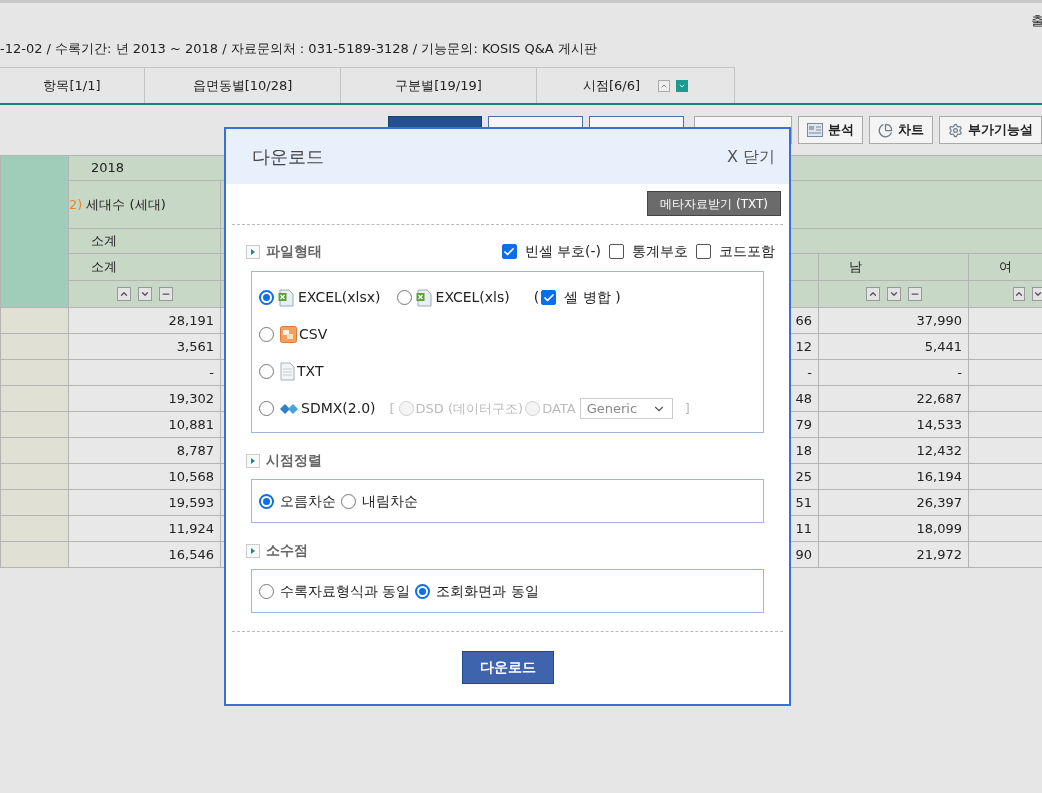  I want to click on table-cell: 14,533, so click(939, 424).